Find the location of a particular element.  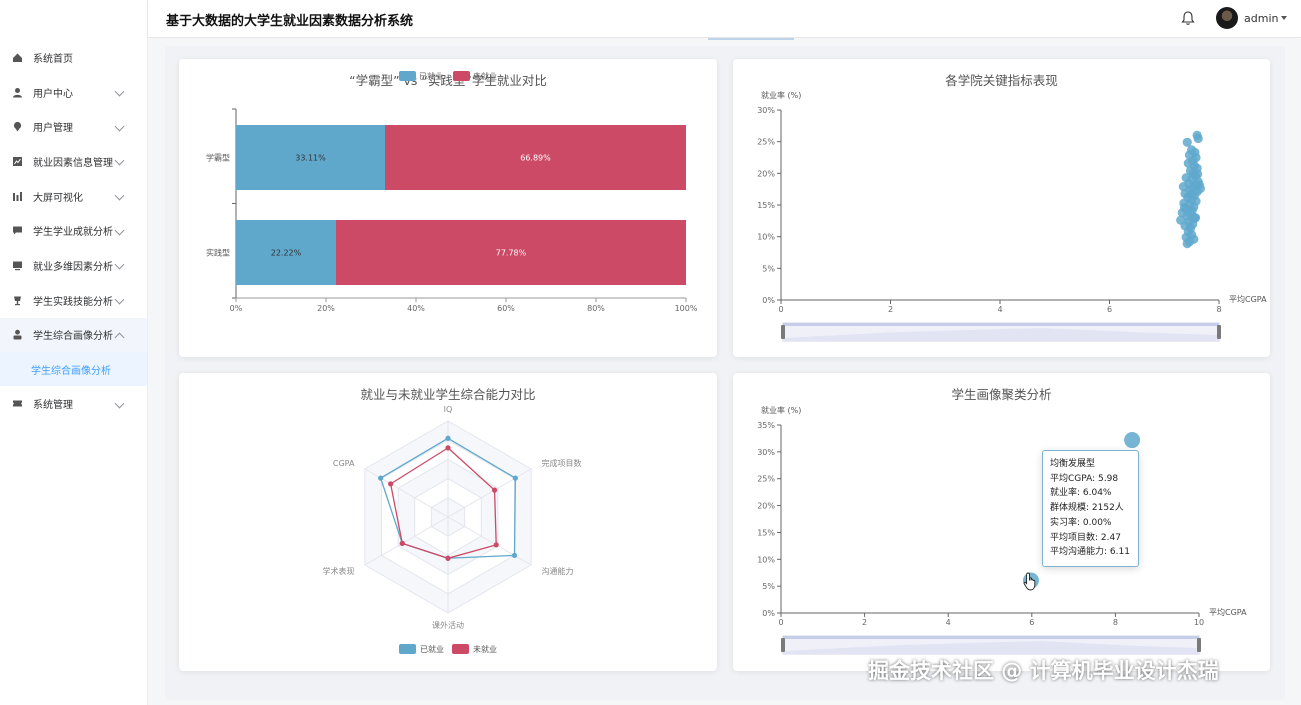

screen-icon is located at coordinates (17, 265).